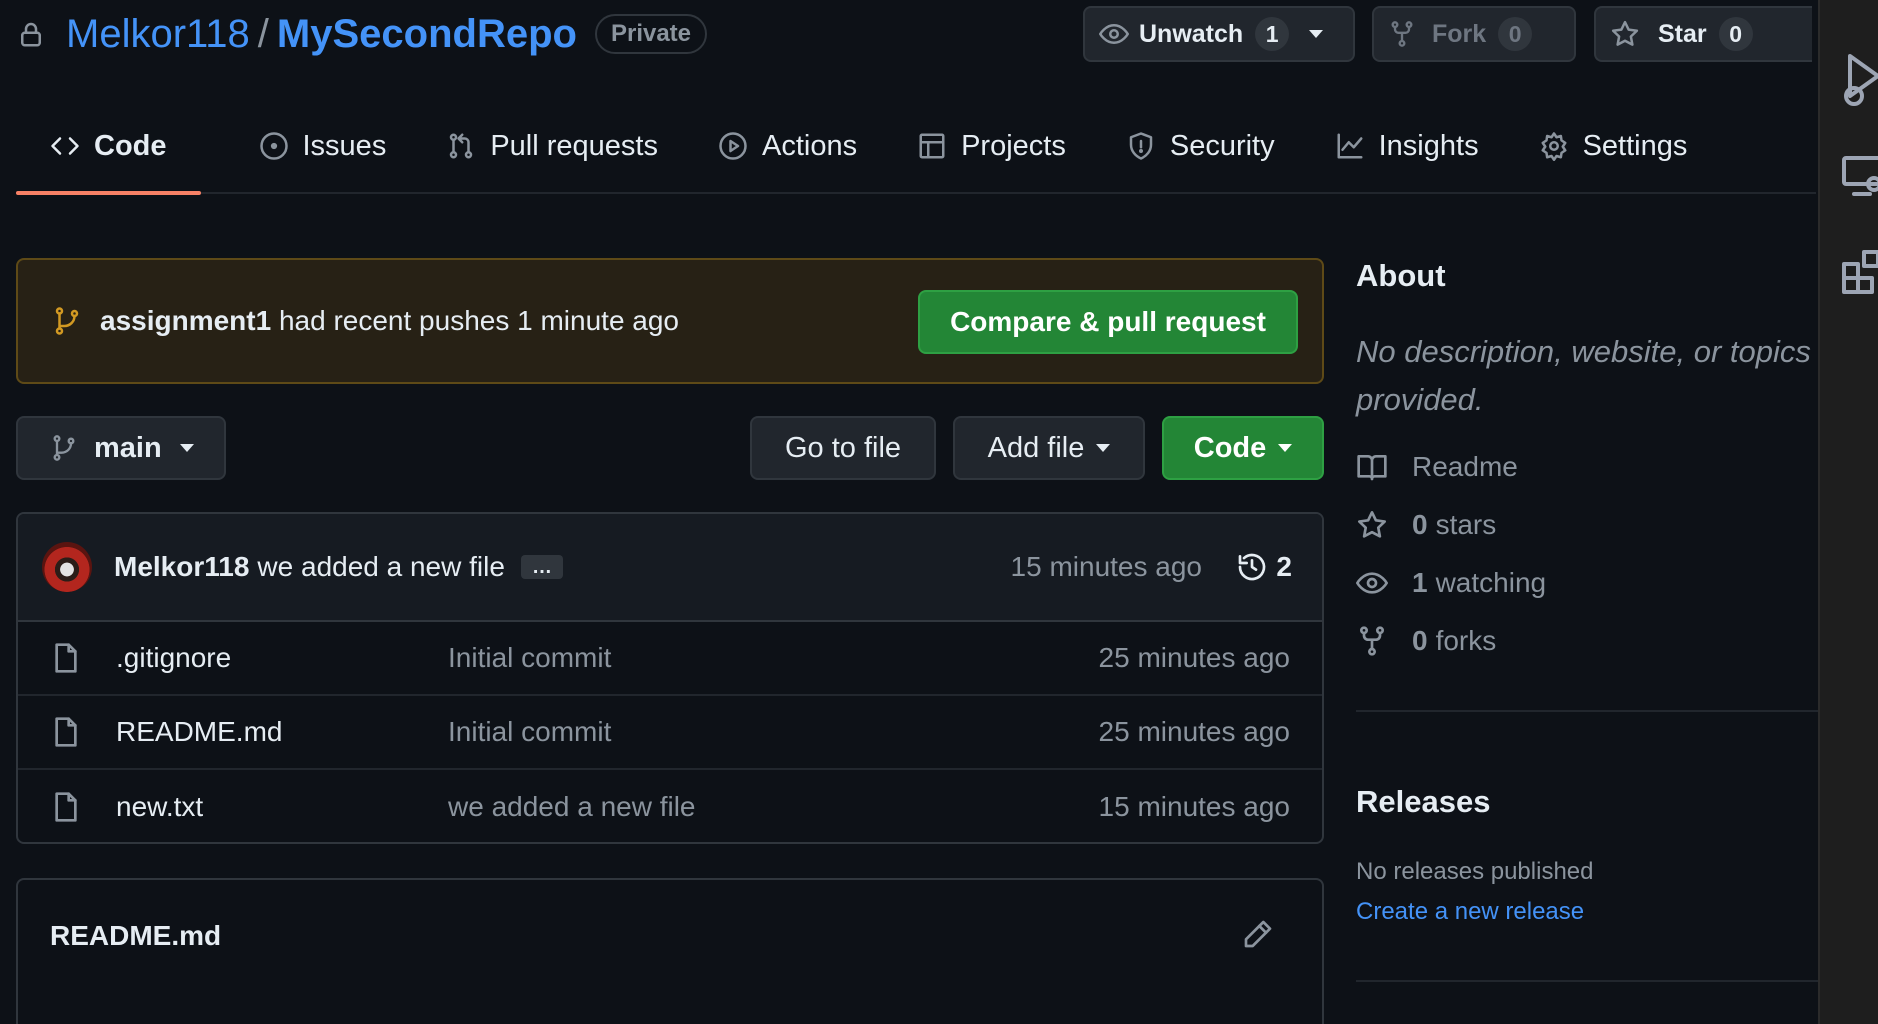 This screenshot has height=1024, width=1878. Describe the element at coordinates (1258, 934) in the screenshot. I see `pencil-icon` at that location.